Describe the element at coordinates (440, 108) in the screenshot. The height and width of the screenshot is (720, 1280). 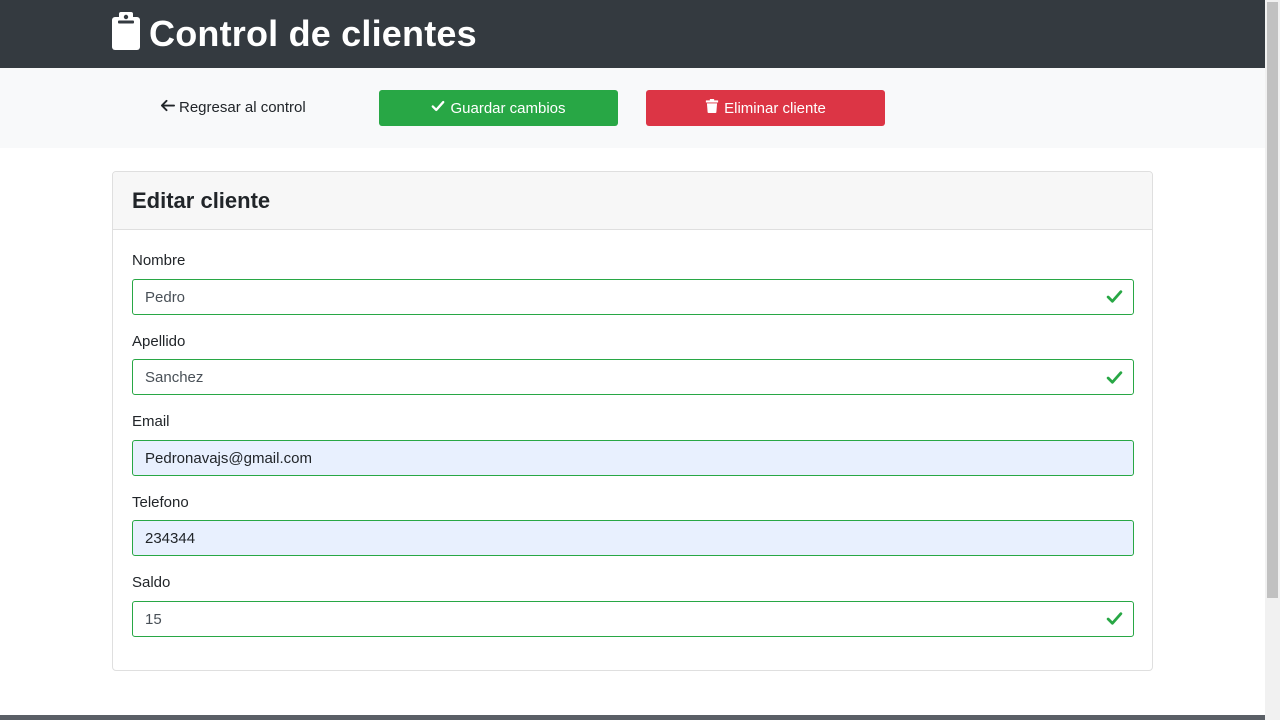
I see `check-icon` at that location.